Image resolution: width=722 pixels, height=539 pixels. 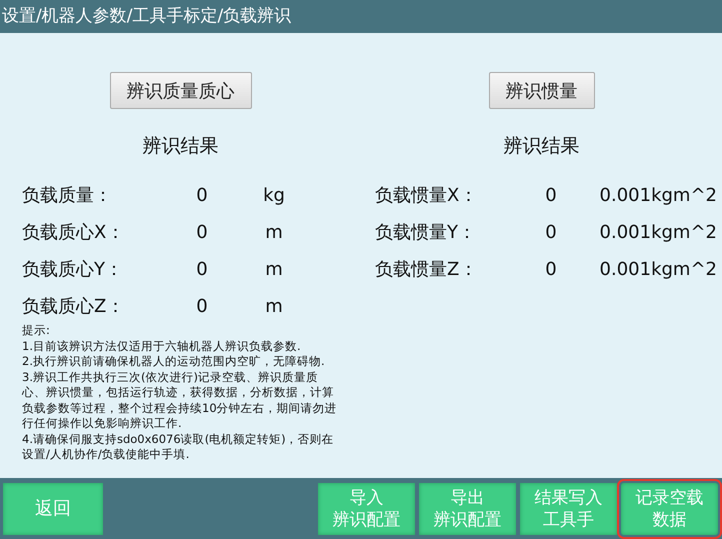 I want to click on action-button: 记录空载 数据, so click(x=669, y=509).